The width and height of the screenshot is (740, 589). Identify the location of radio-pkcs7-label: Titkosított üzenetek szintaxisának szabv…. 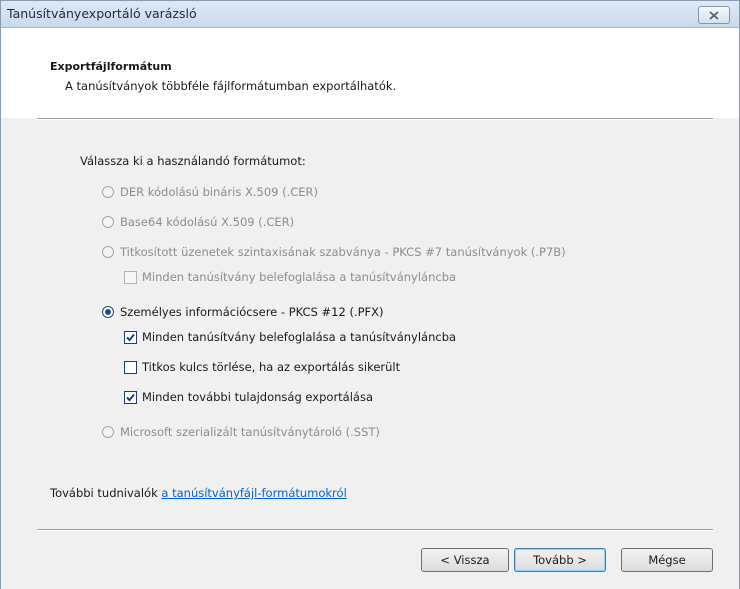
(343, 252).